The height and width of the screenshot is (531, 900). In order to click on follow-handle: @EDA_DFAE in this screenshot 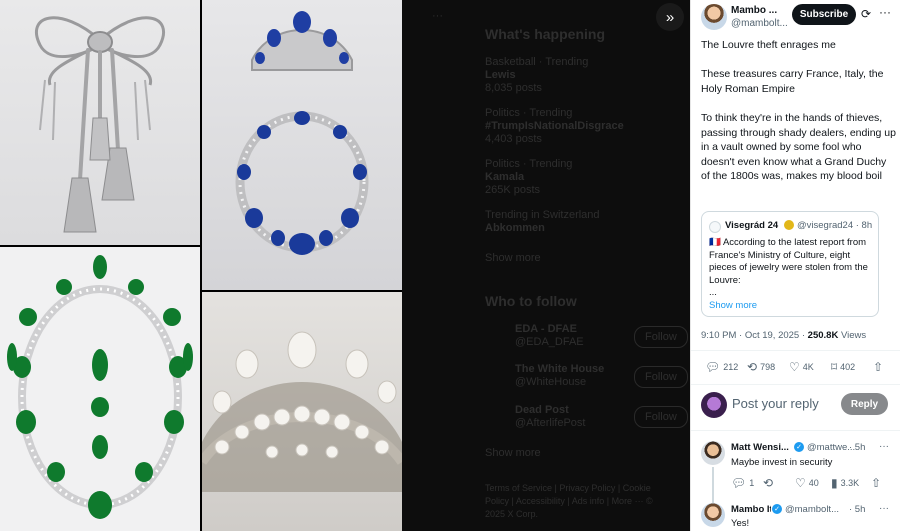, I will do `click(549, 342)`.